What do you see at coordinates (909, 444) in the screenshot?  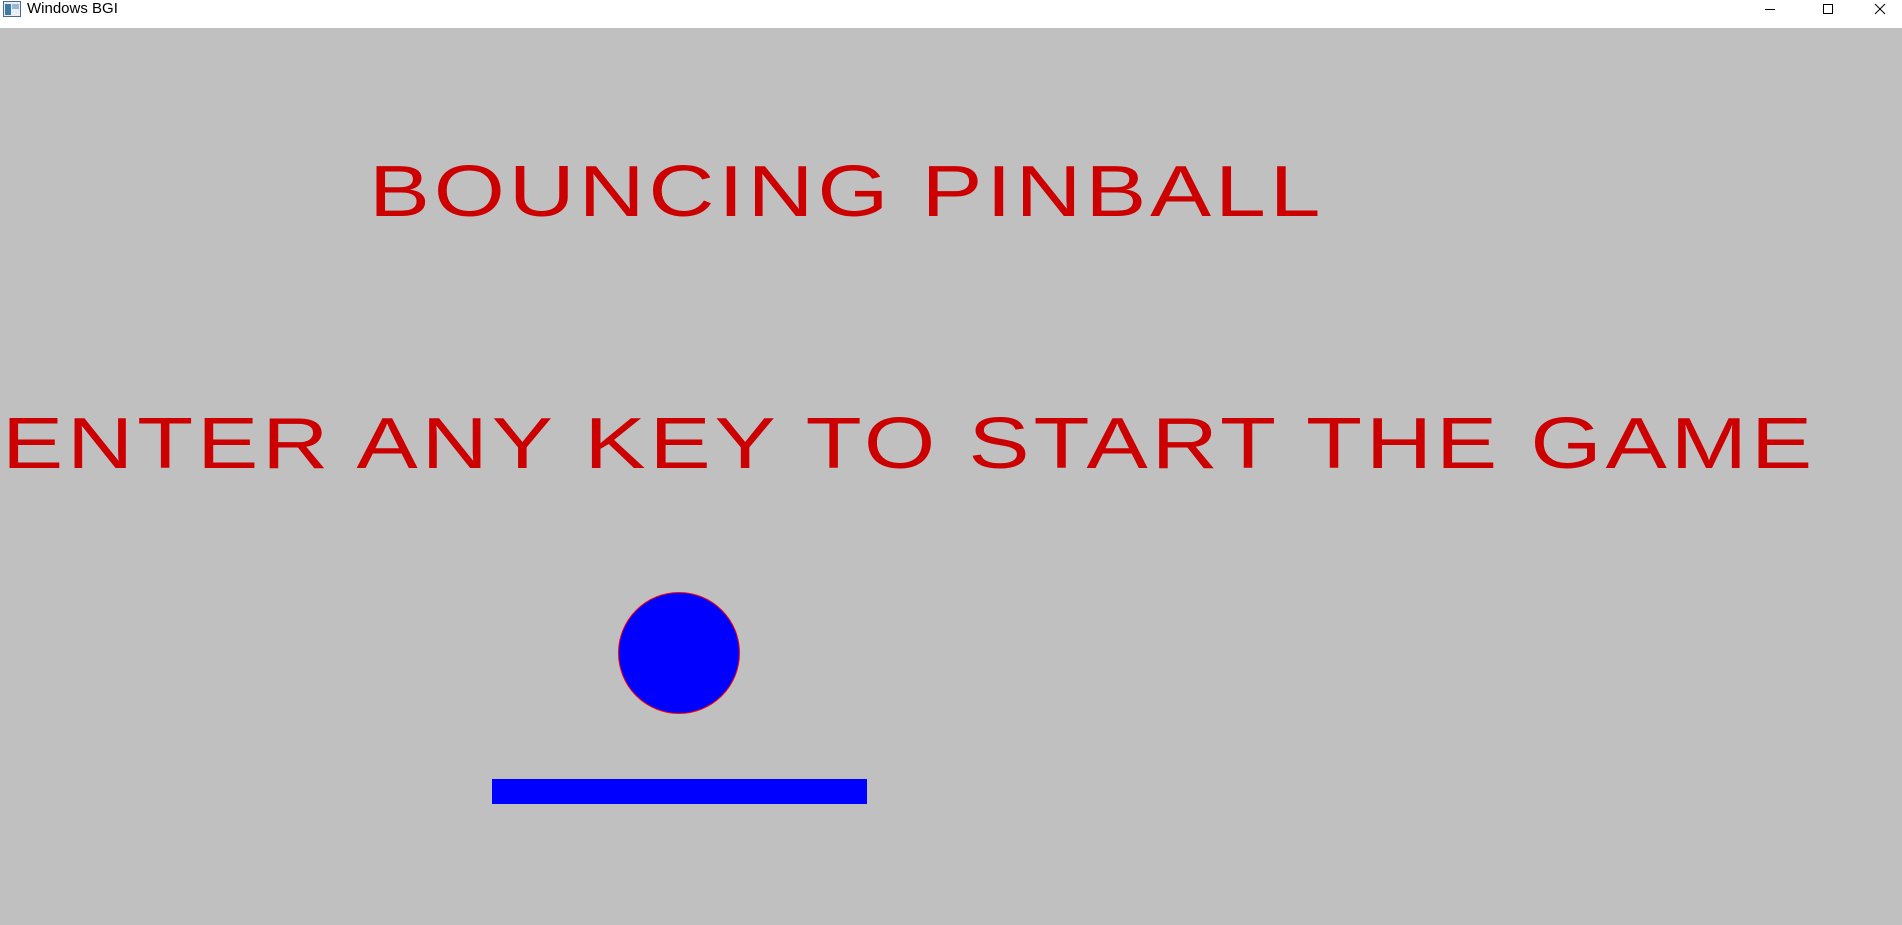 I see `start-prompt: ENTER ANY KEY TO START THE GAME` at bounding box center [909, 444].